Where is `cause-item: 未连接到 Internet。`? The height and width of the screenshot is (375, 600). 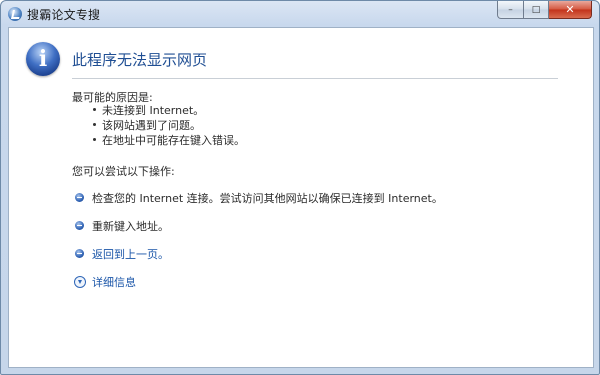
cause-item: 未连接到 Internet。 is located at coordinates (153, 110).